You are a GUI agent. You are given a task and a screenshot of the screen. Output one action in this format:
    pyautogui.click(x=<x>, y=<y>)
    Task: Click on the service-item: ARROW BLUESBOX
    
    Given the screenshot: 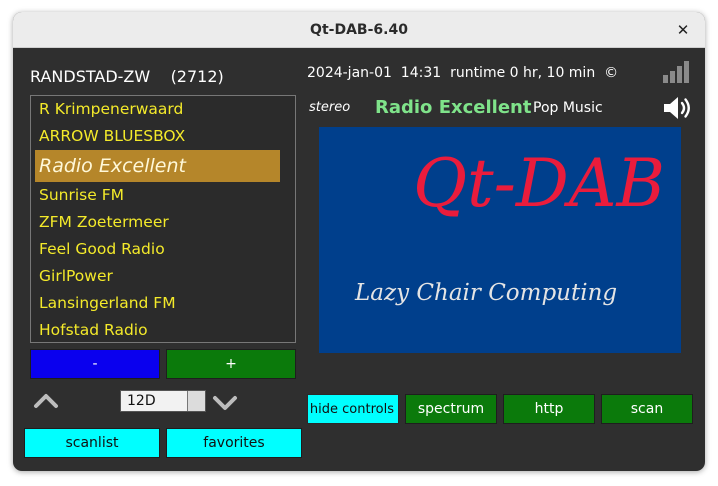 What is the action you would take?
    pyautogui.click(x=157, y=136)
    